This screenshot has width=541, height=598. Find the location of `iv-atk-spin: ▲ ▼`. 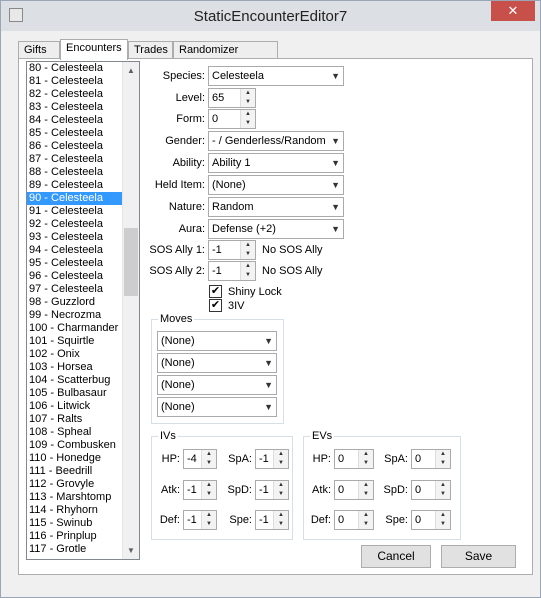

iv-atk-spin: ▲ ▼ is located at coordinates (208, 490).